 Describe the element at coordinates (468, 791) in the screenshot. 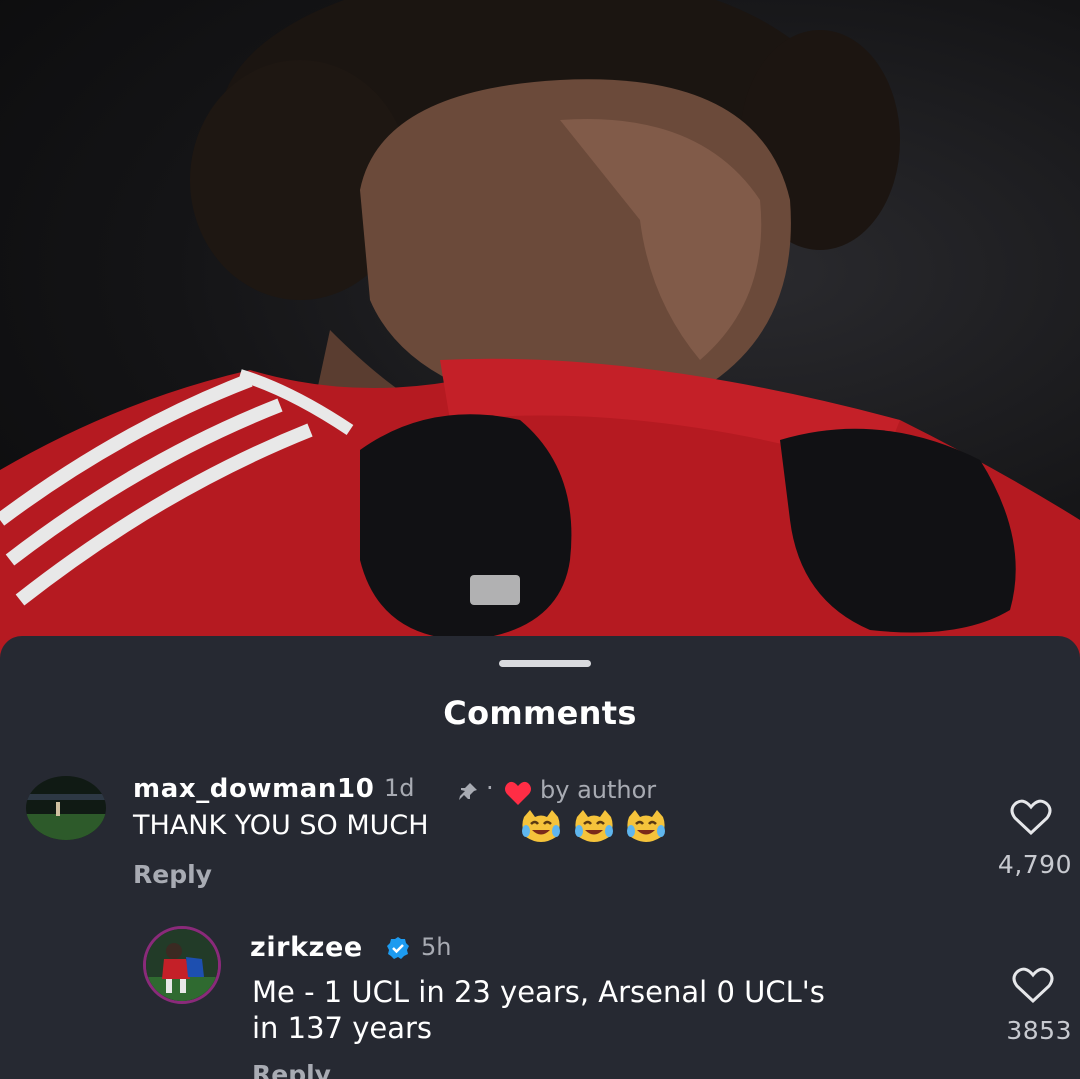

I see `pin-icon` at that location.